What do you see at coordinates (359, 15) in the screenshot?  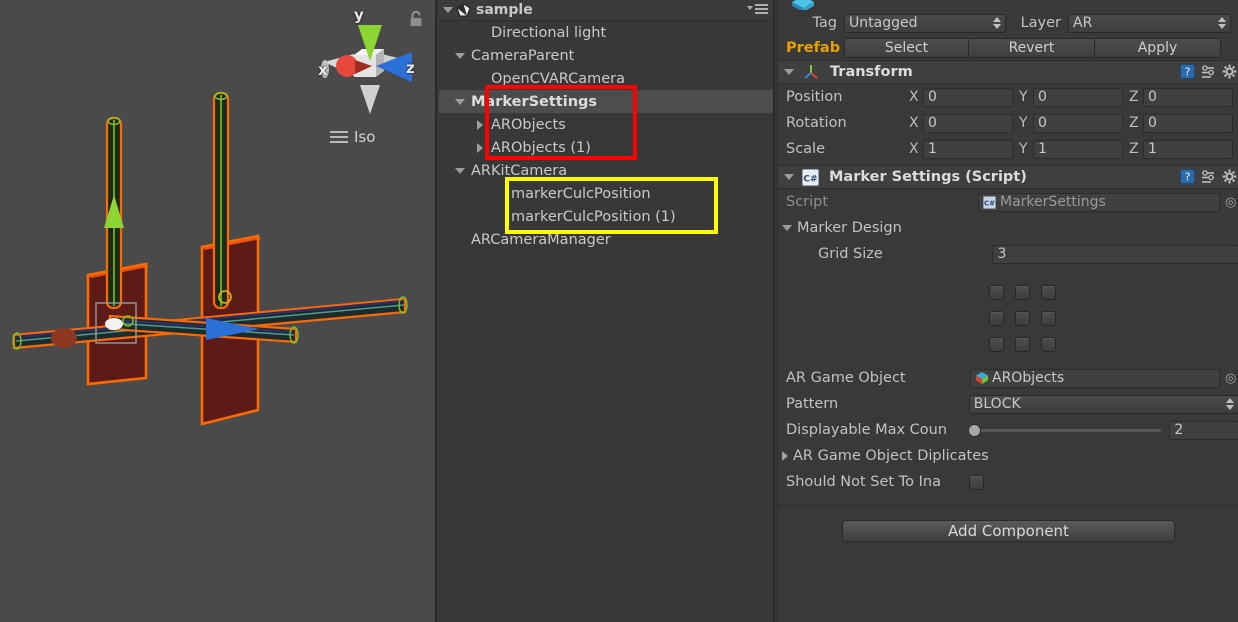 I see `gizmo-axis-y-label: y` at bounding box center [359, 15].